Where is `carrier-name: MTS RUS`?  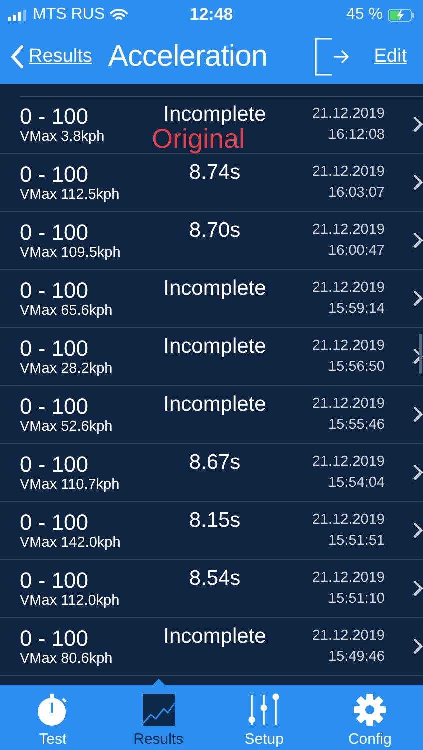
carrier-name: MTS RUS is located at coordinates (69, 15).